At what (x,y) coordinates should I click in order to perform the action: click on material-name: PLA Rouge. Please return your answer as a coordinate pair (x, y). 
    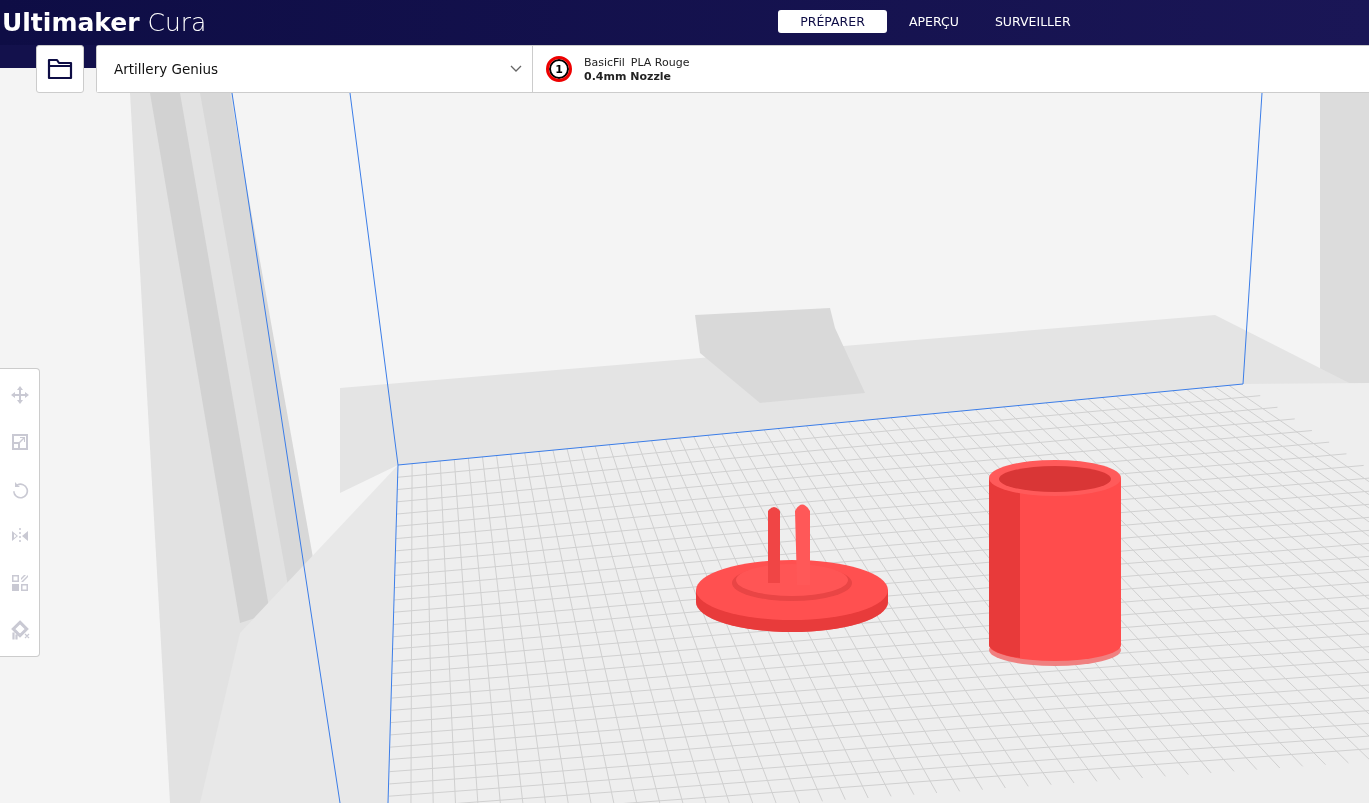
    Looking at the image, I should click on (660, 62).